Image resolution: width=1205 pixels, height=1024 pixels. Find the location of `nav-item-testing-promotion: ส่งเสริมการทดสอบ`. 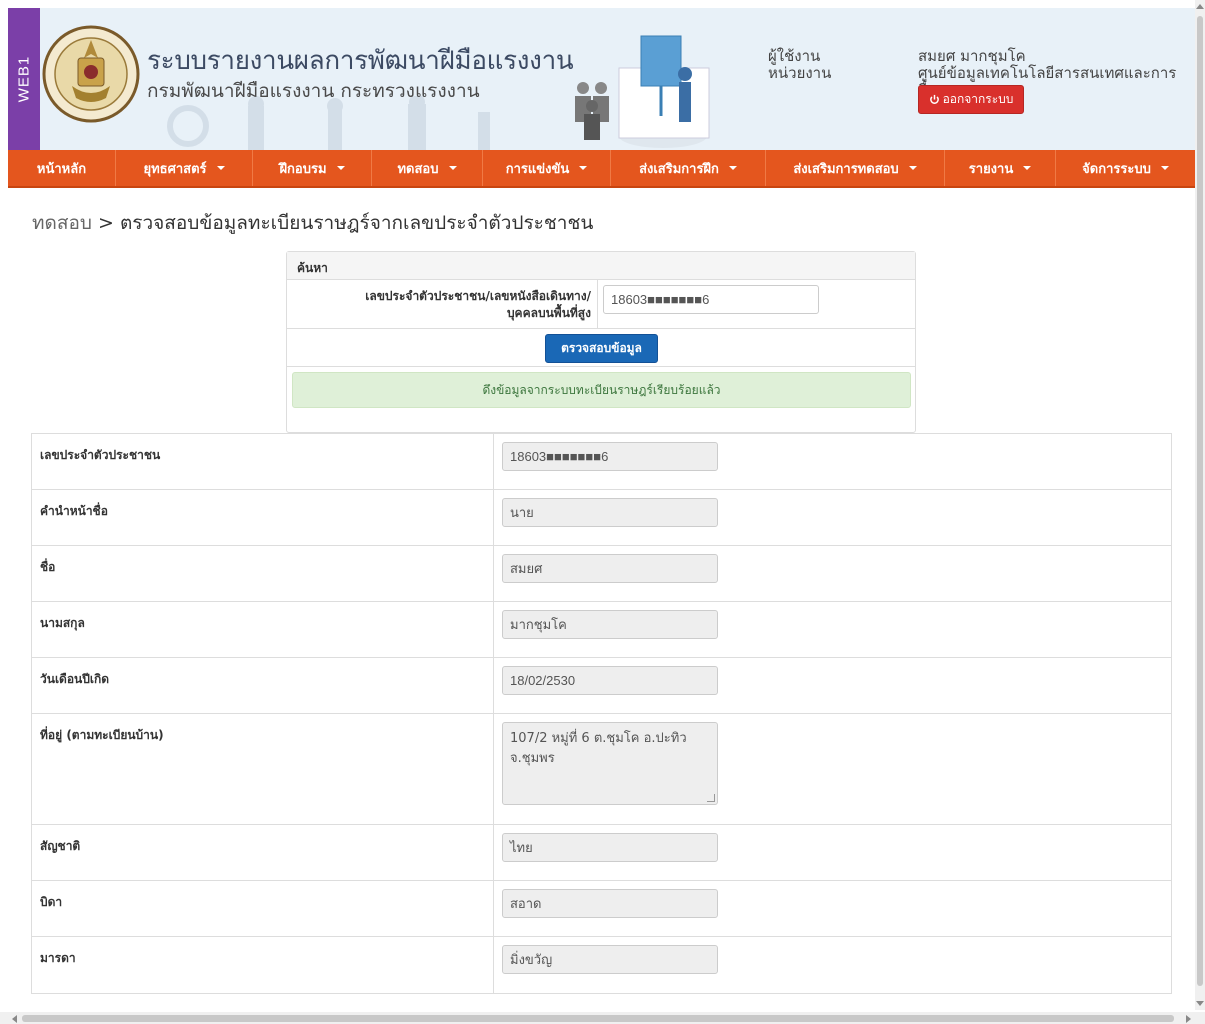

nav-item-testing-promotion: ส่งเสริมการทดสอบ is located at coordinates (855, 168).